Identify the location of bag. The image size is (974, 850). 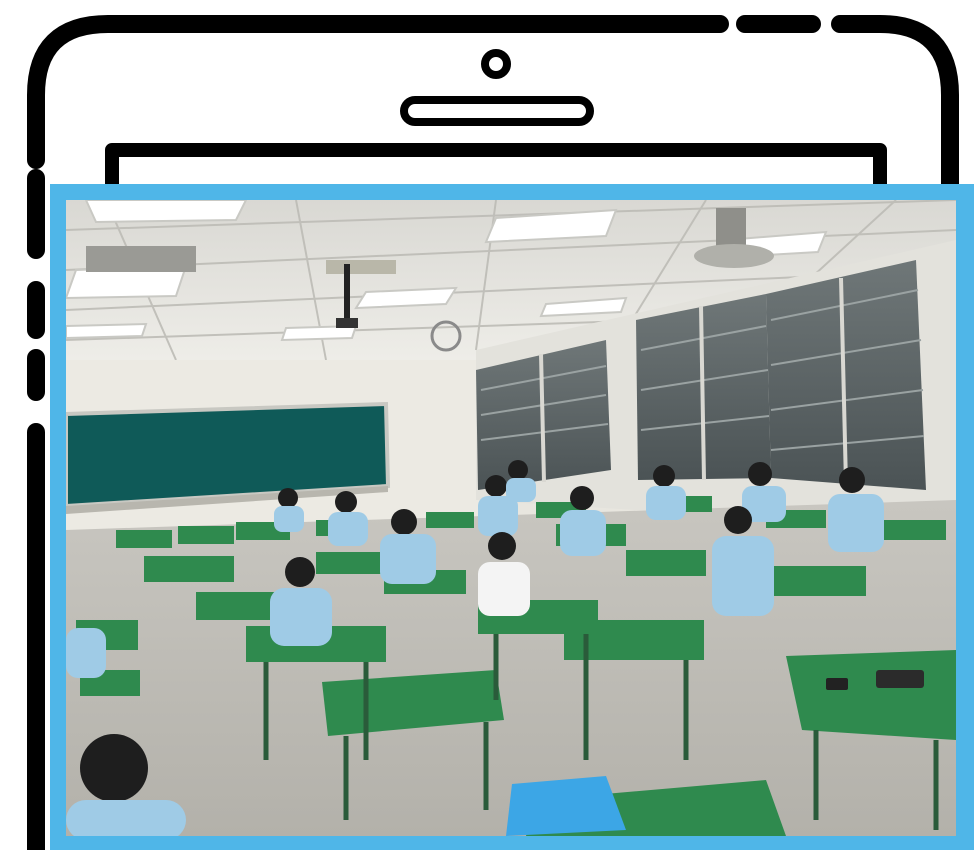
(566, 806).